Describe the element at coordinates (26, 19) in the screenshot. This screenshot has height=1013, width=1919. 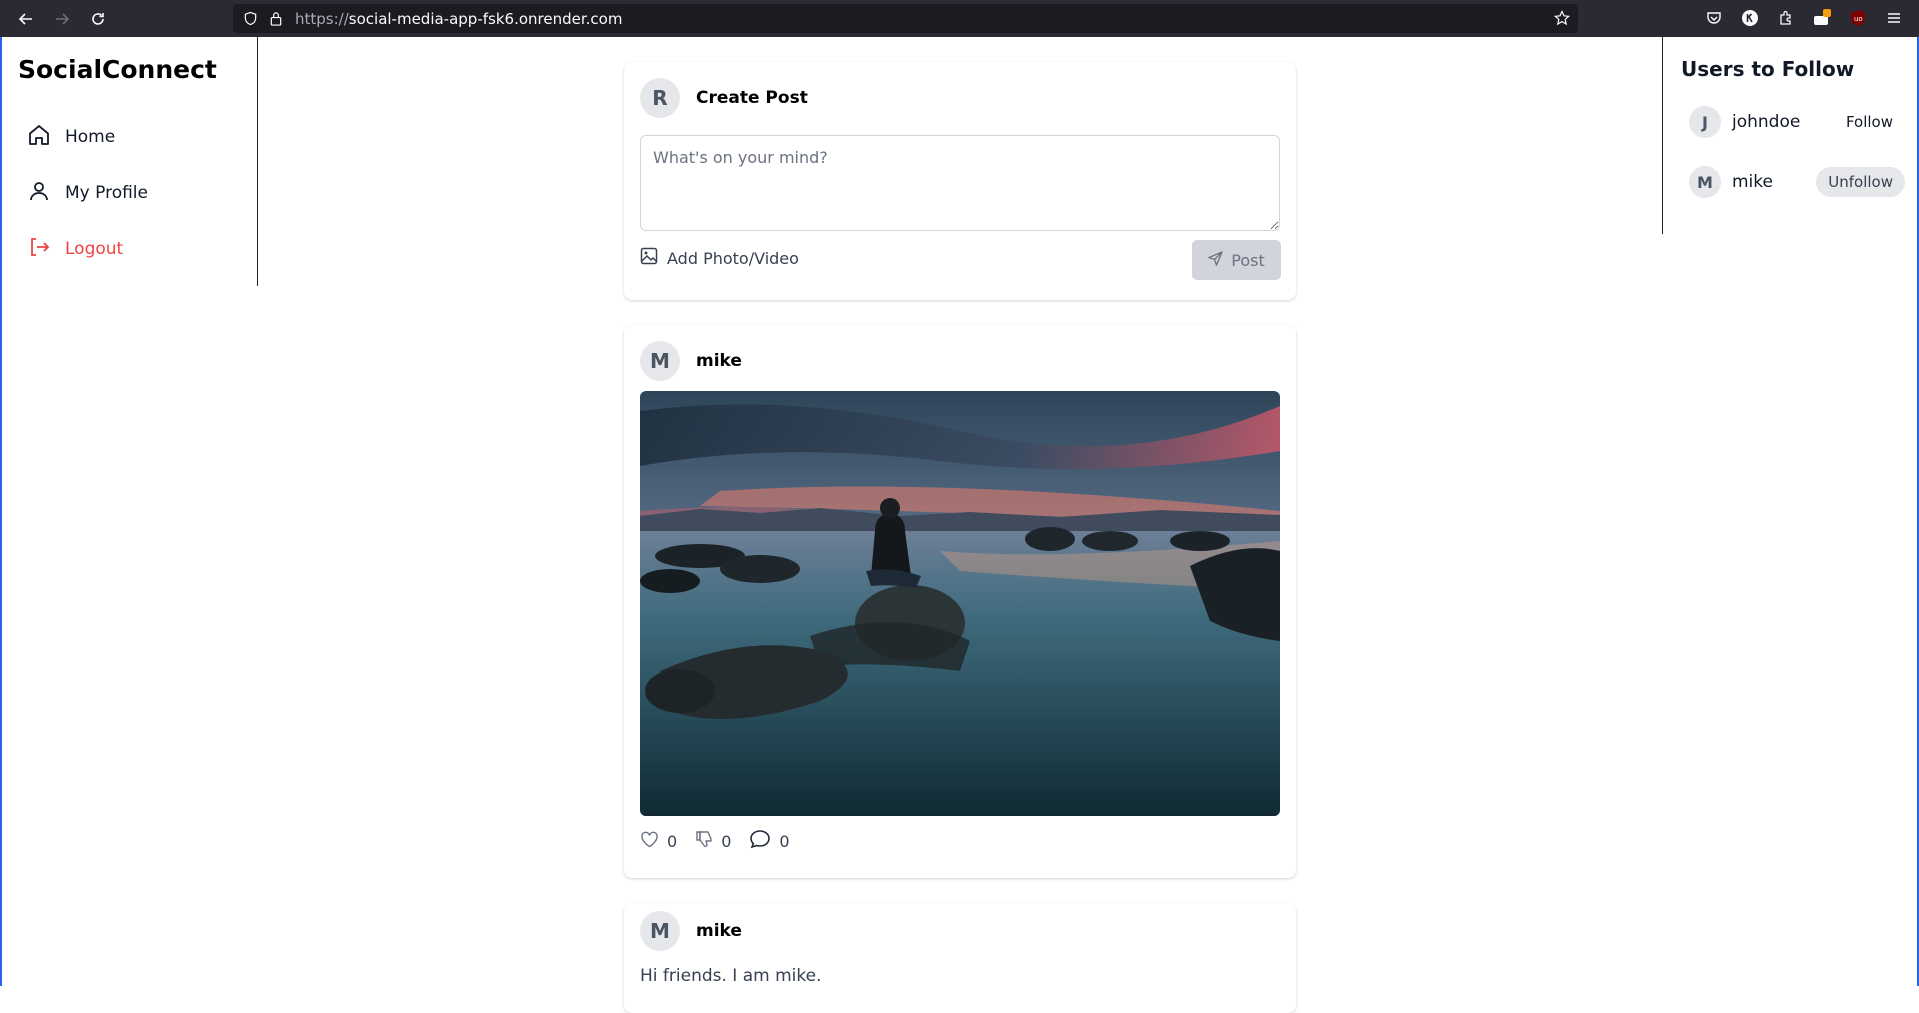
I see `back-icon` at that location.